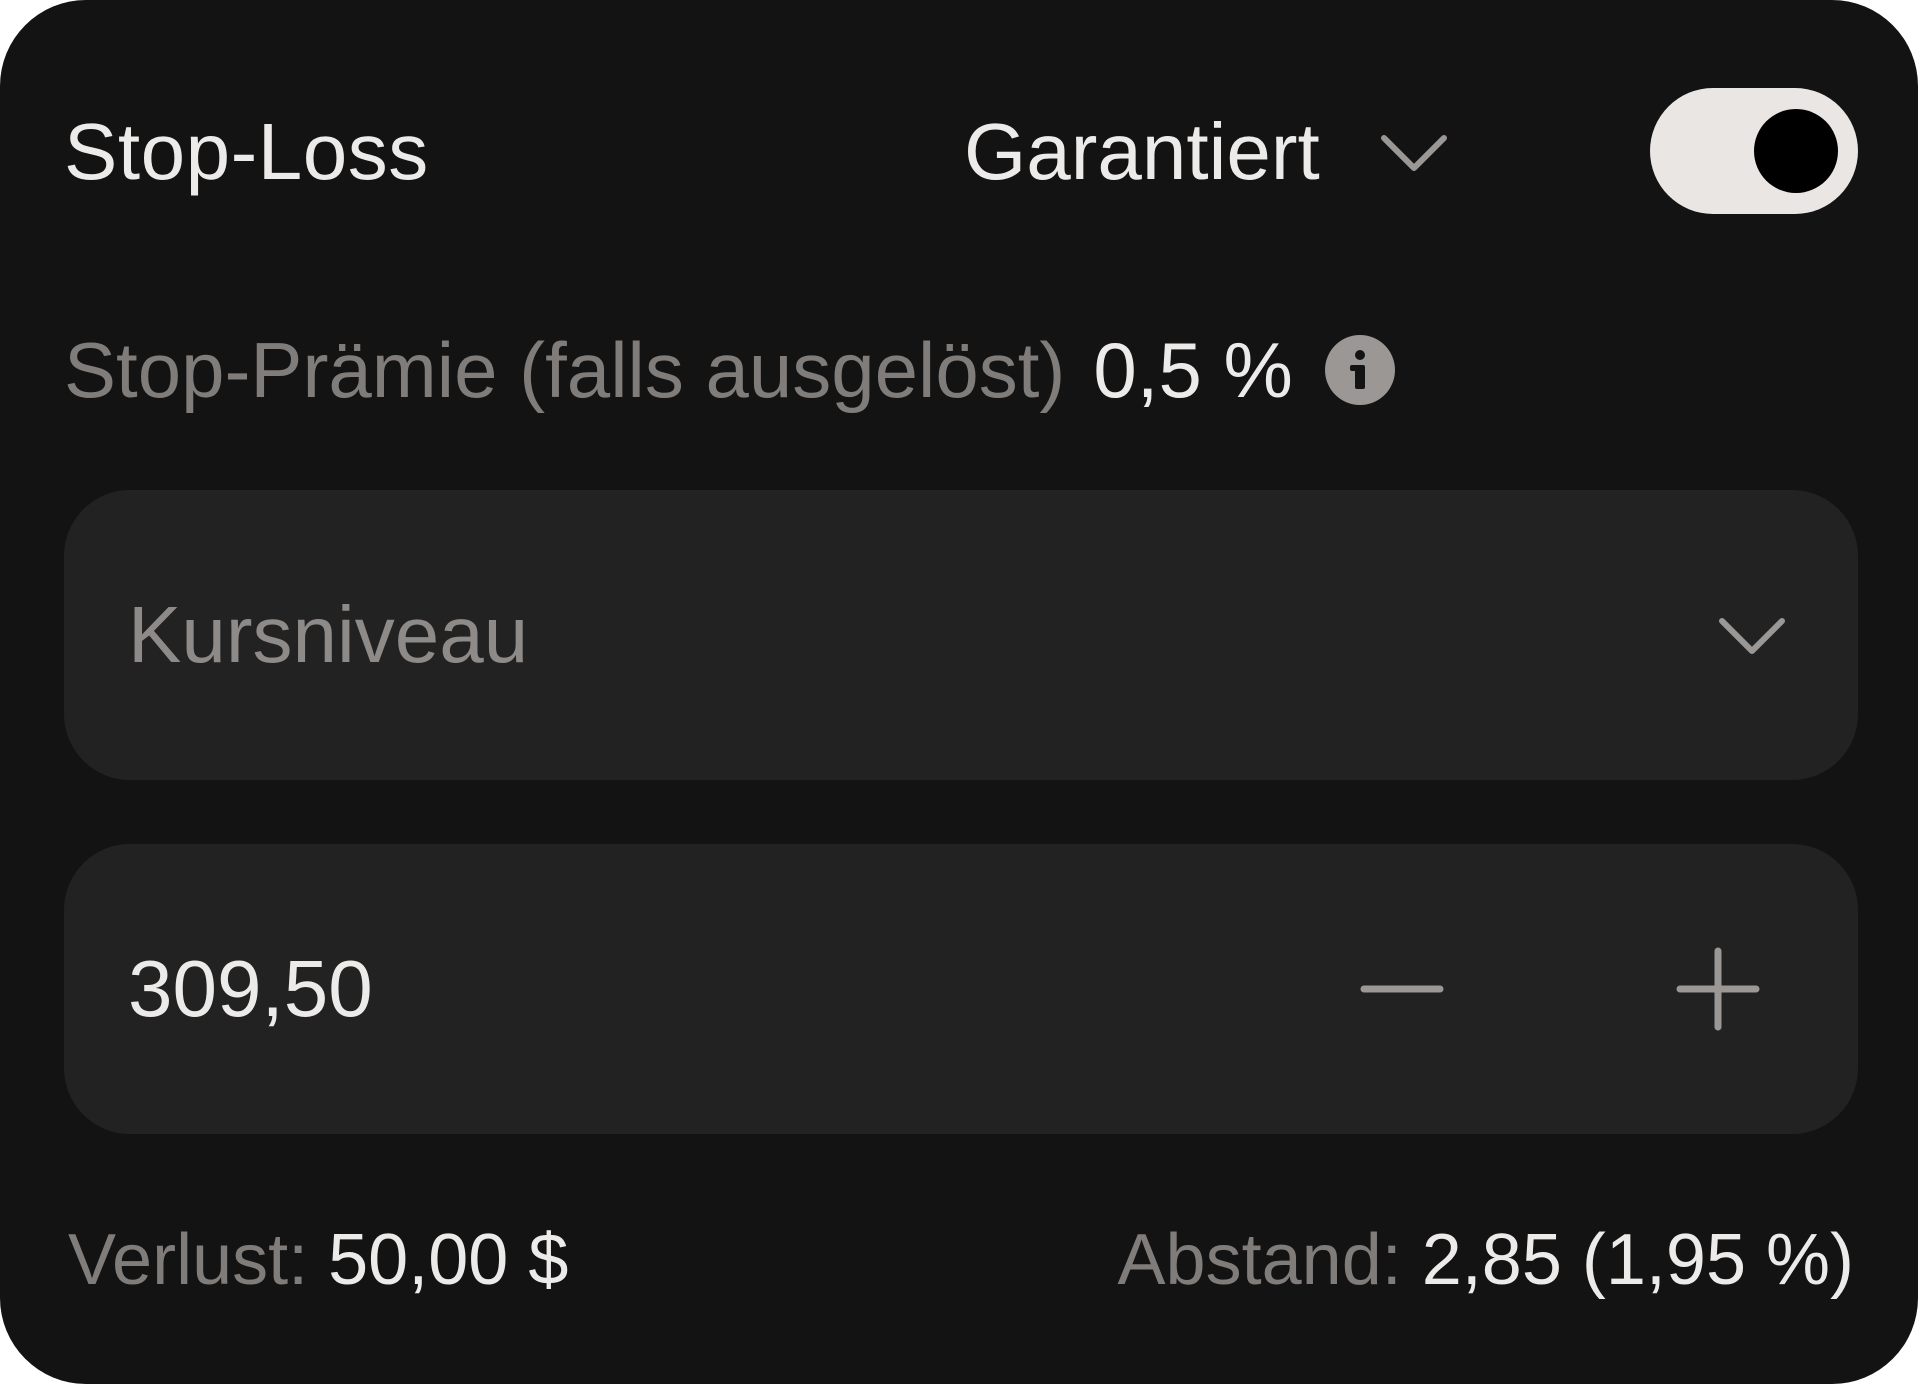  What do you see at coordinates (678, 989) in the screenshot?
I see `stop-price-input` at bounding box center [678, 989].